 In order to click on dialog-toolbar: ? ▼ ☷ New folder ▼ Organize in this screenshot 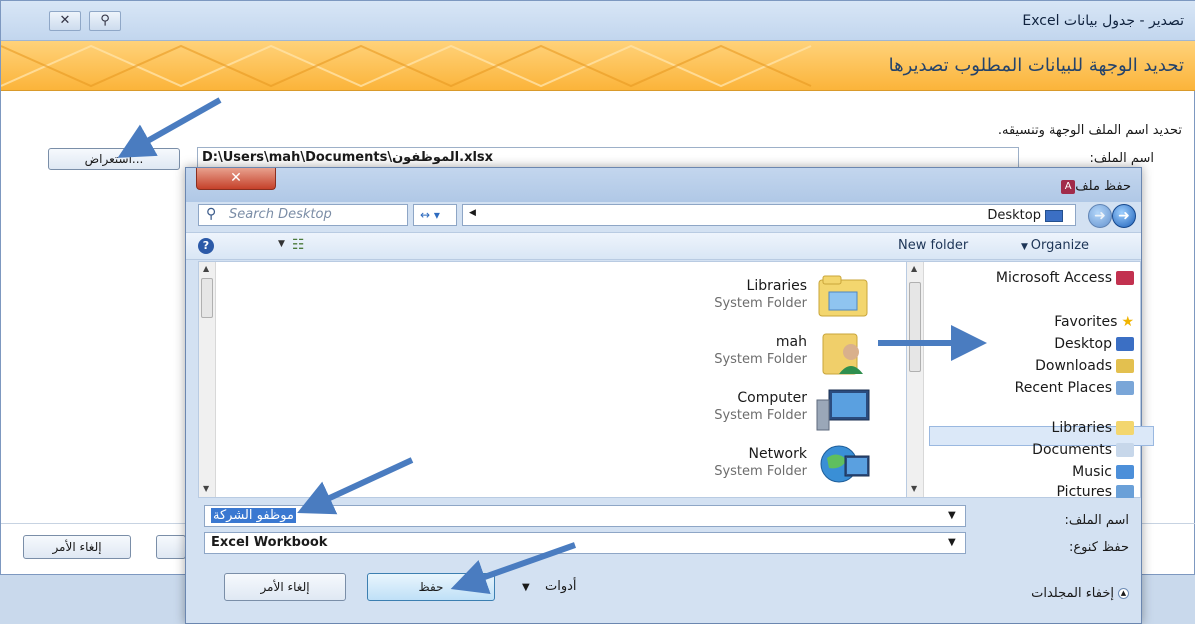, I will do `click(663, 246)`.